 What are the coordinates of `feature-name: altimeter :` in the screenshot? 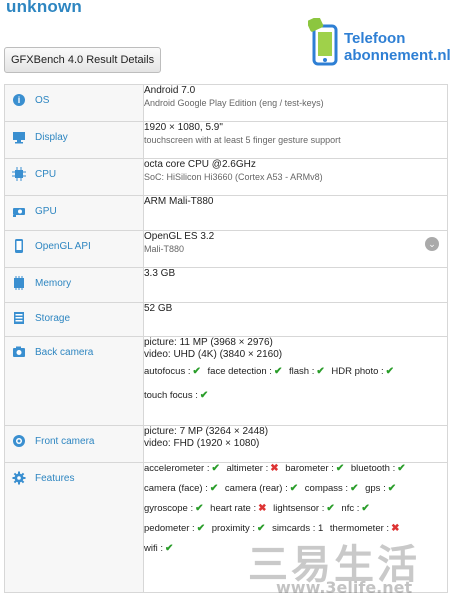 It's located at (247, 468).